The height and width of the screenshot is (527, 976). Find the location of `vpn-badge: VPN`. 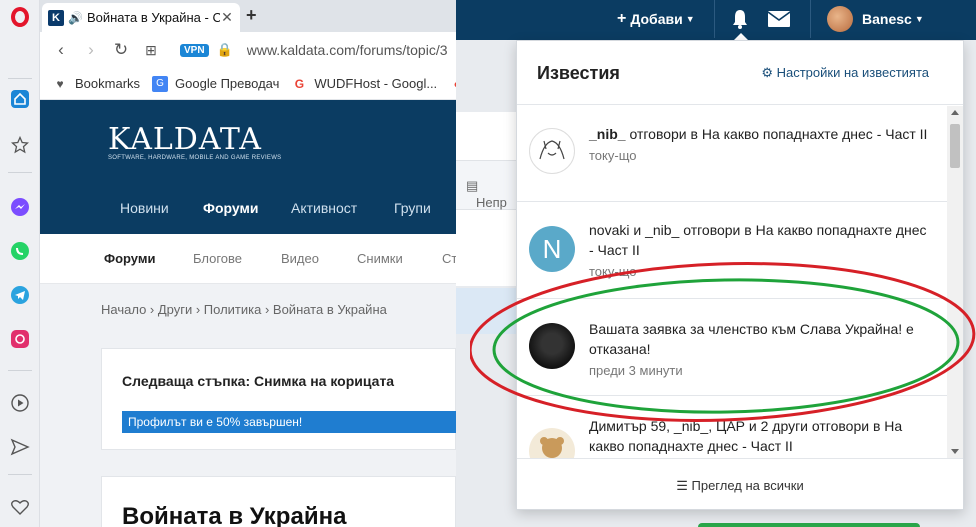

vpn-badge: VPN is located at coordinates (194, 50).